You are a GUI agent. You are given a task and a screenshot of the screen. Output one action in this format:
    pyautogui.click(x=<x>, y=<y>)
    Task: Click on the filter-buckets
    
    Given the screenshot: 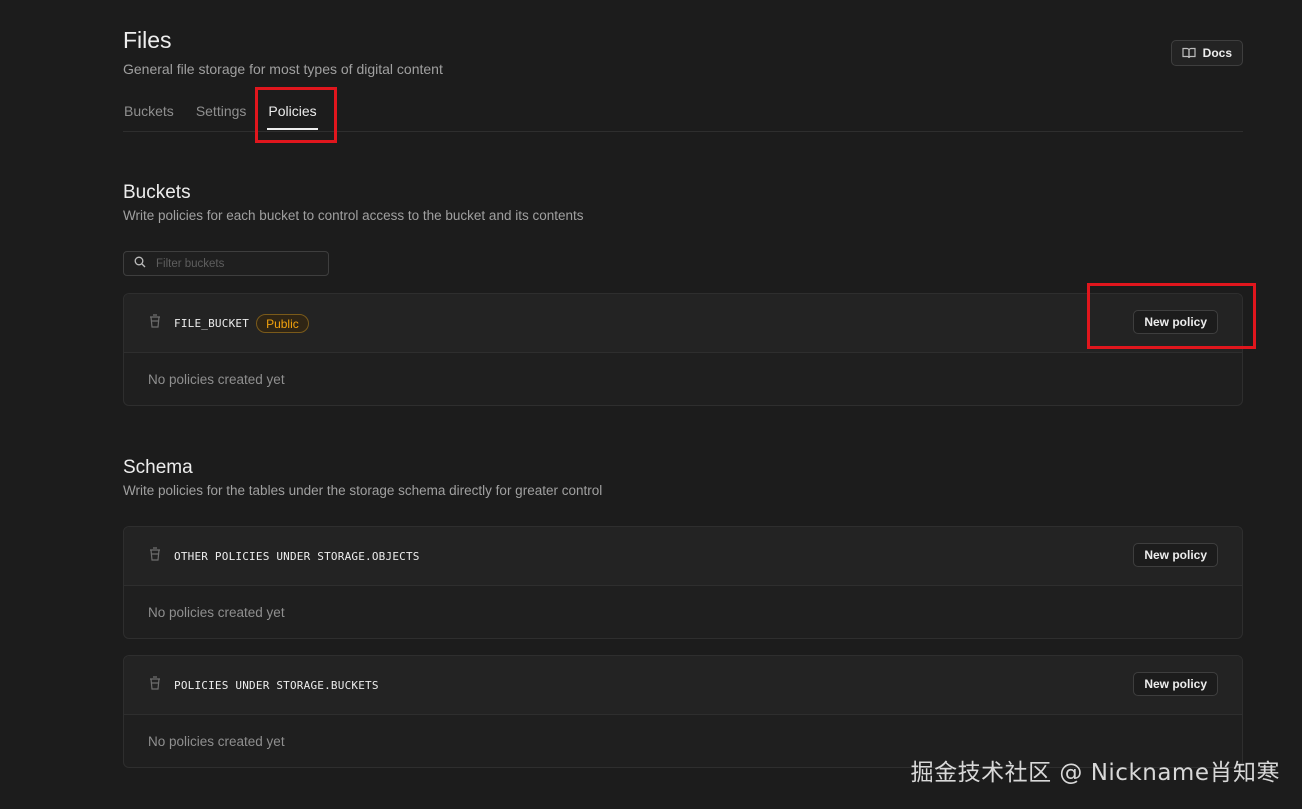 What is the action you would take?
    pyautogui.click(x=226, y=263)
    